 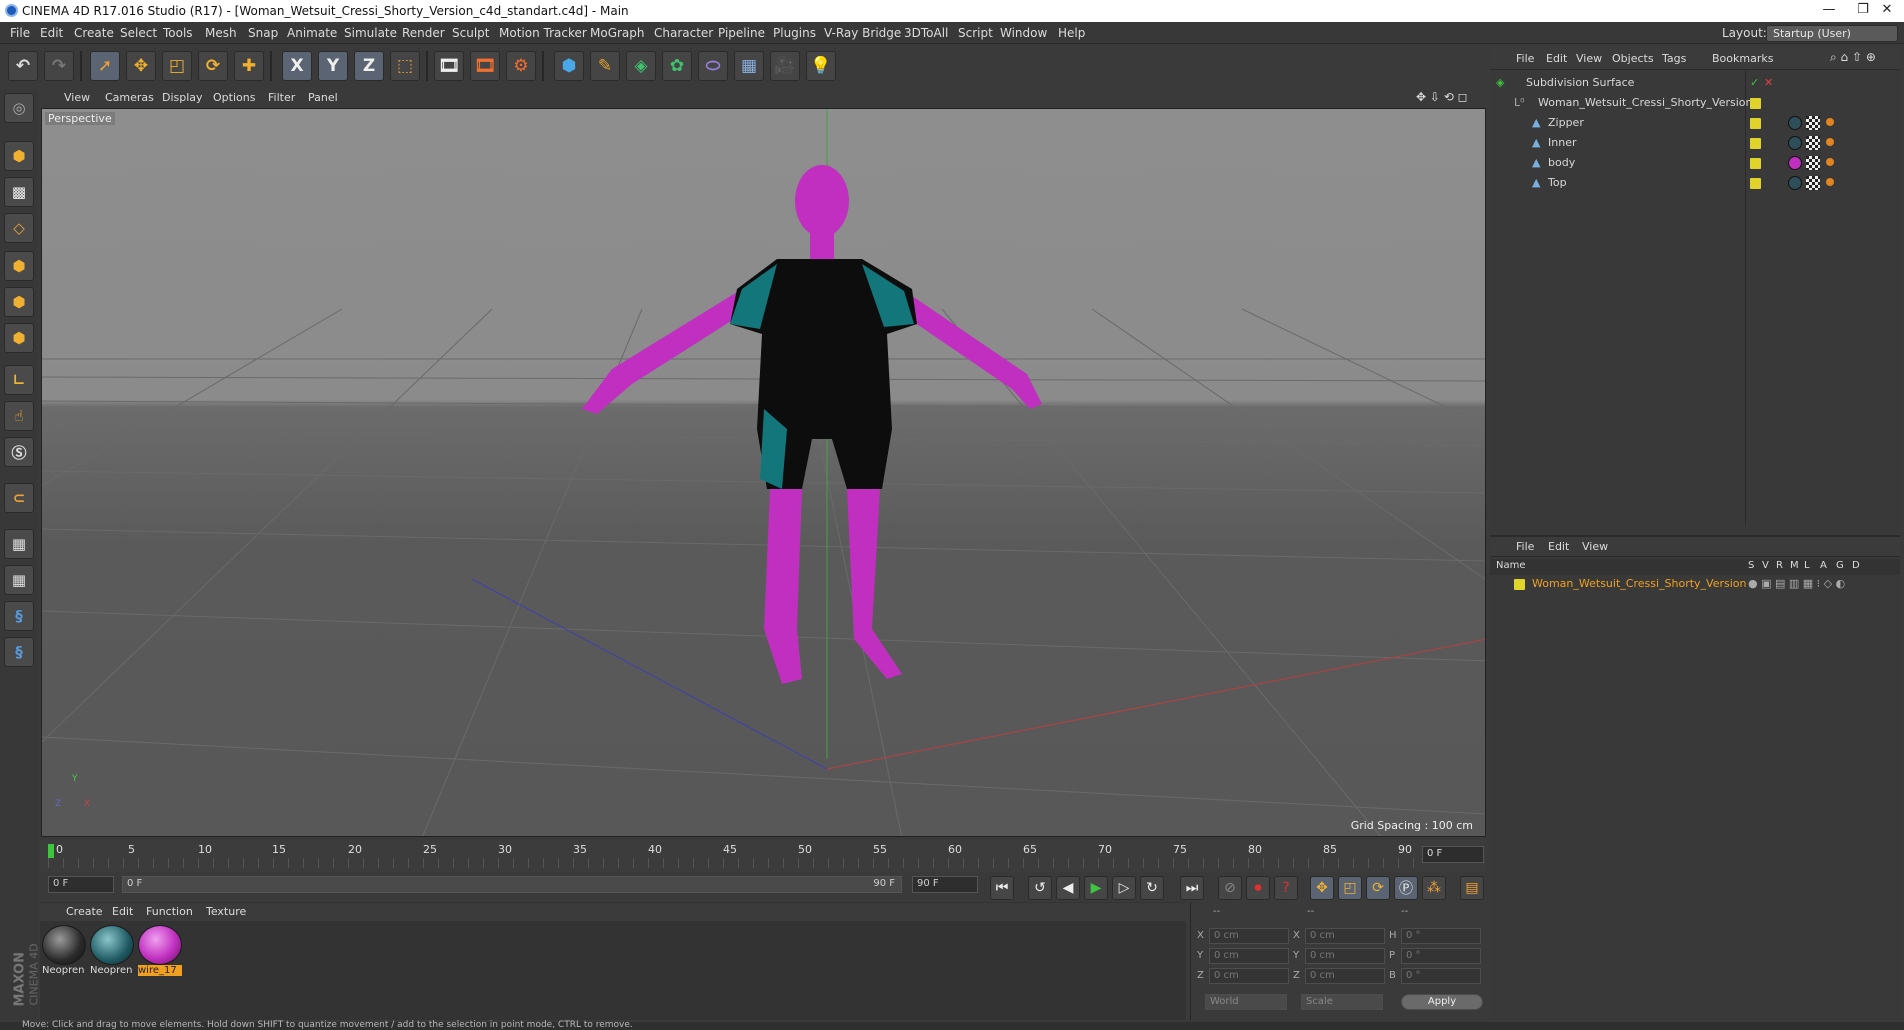 I want to click on camera-icon: 🎥, so click(x=785, y=66).